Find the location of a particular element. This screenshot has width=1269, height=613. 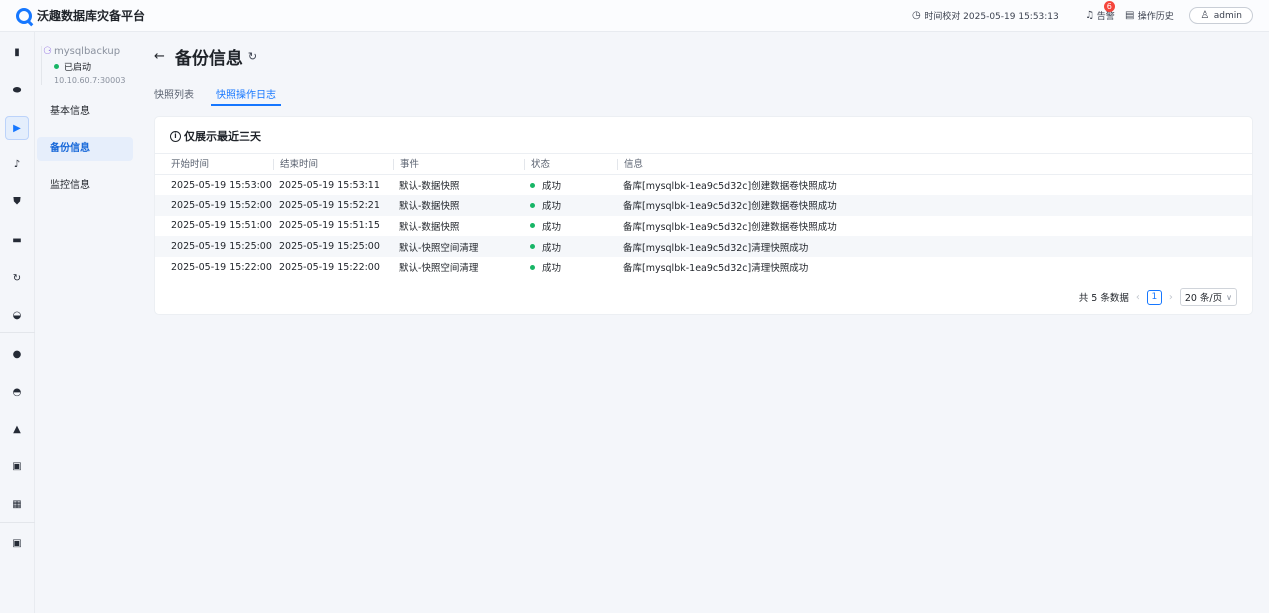

alarm-button: ♫ 告警 6 is located at coordinates (1100, 11).